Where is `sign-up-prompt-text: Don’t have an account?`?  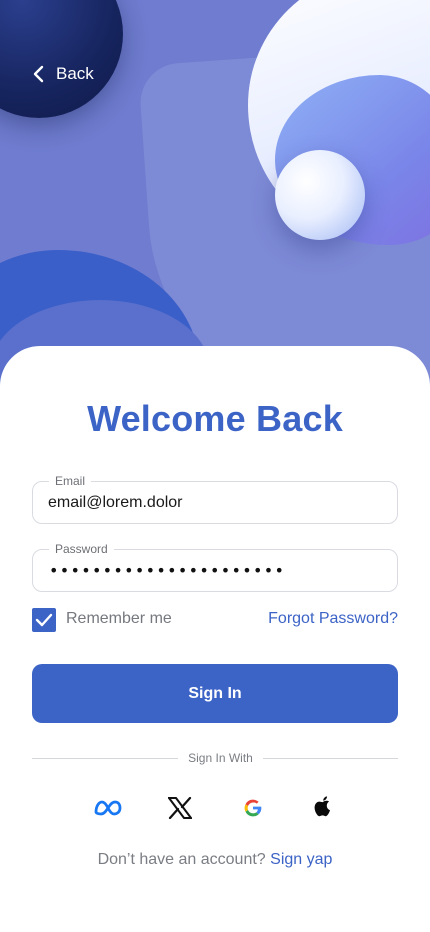 sign-up-prompt-text: Don’t have an account? is located at coordinates (181, 859).